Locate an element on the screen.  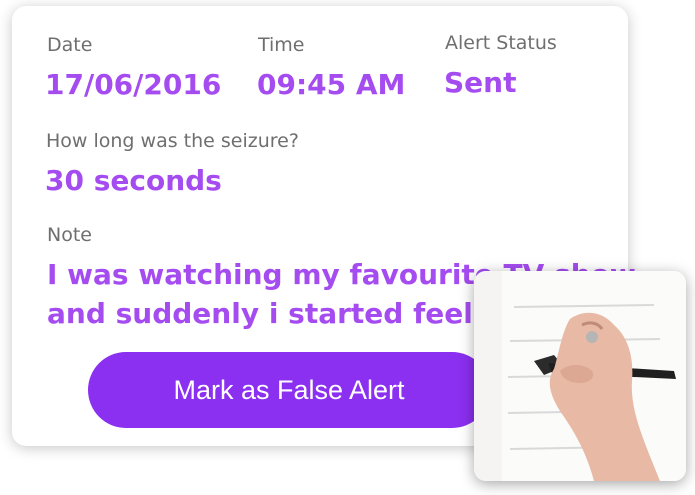
alert-status-value: Sent is located at coordinates (480, 82).